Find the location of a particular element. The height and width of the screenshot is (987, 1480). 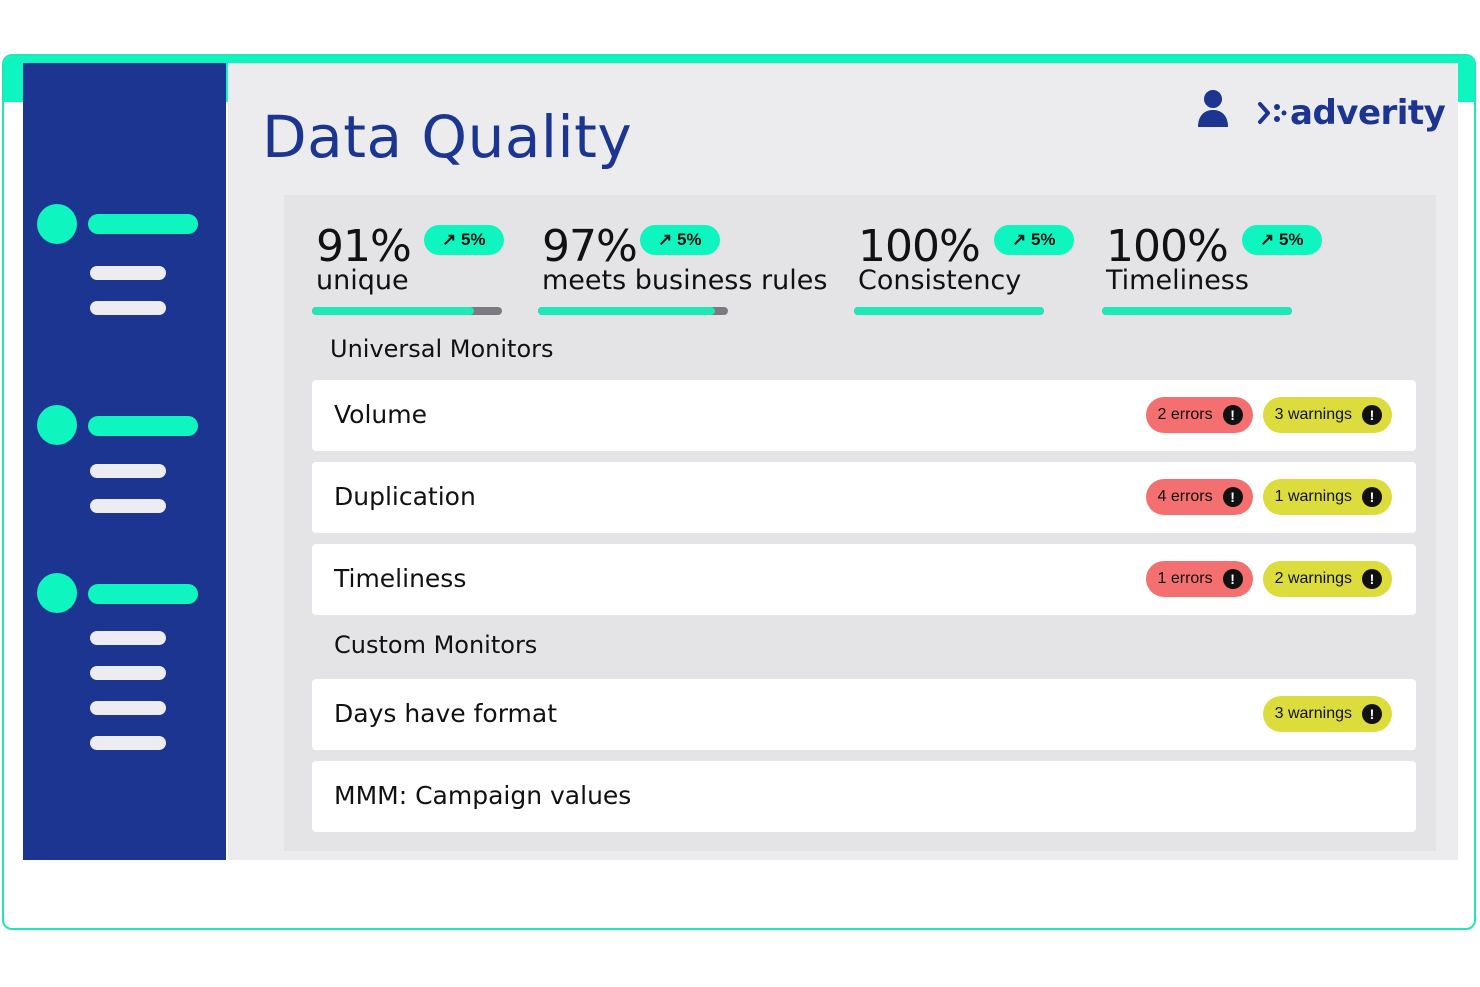

monitor-name: Days have format is located at coordinates (446, 713).